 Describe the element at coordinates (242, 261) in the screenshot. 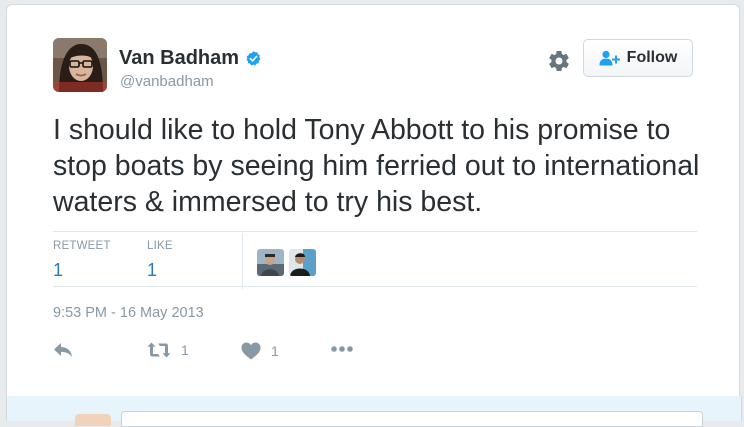

I see `stats-vertical-divider` at that location.